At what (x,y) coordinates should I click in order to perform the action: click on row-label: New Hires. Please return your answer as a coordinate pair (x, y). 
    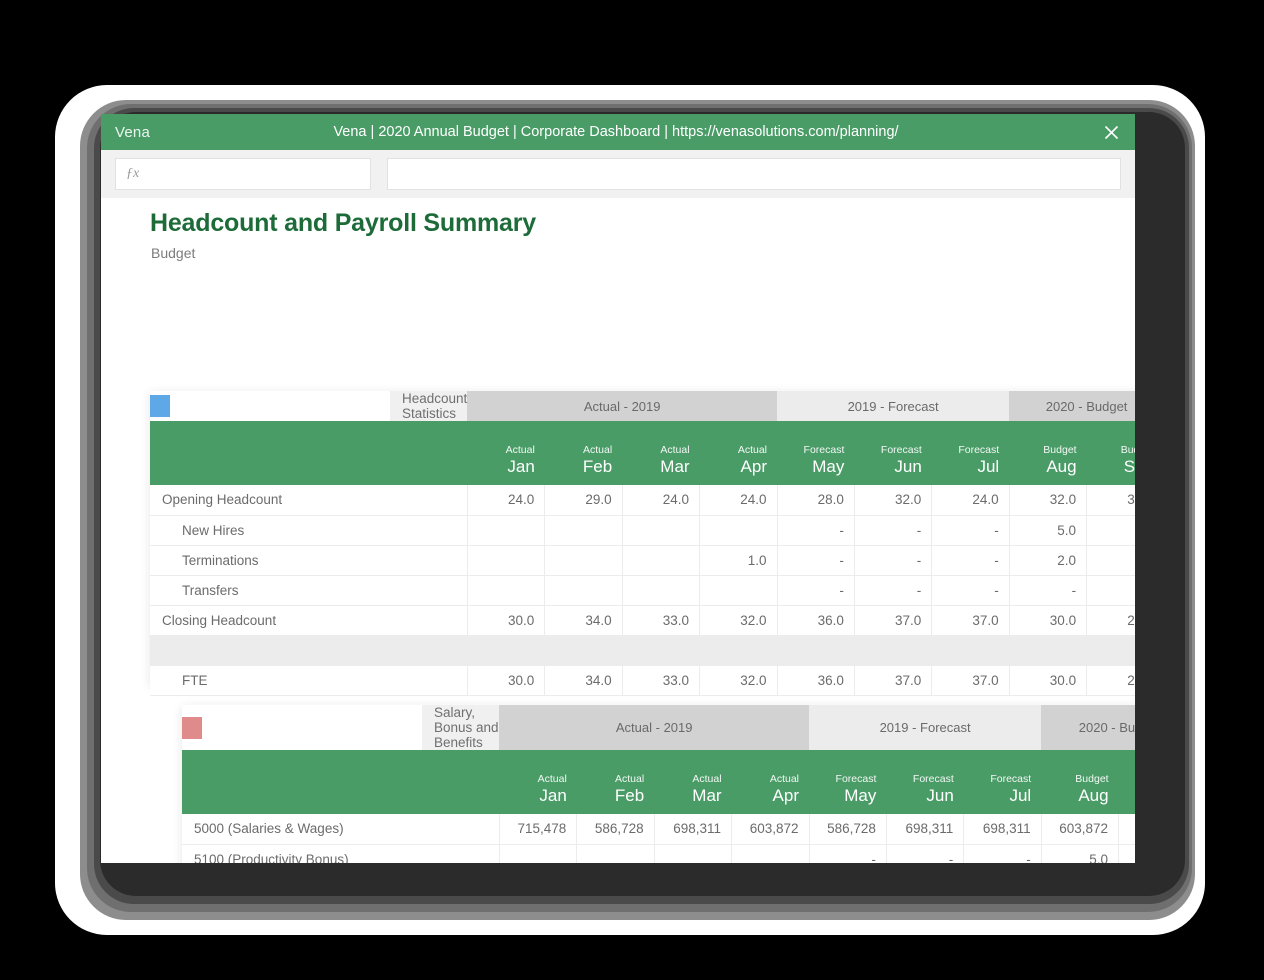
    Looking at the image, I should click on (309, 530).